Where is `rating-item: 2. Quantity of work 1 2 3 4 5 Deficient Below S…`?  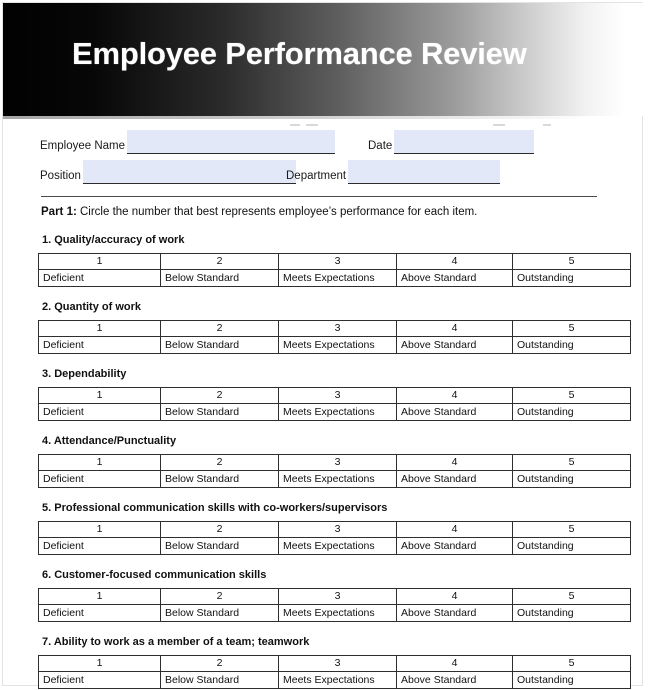
rating-item: 2. Quantity of work 1 2 3 4 5 Deficient Below S… is located at coordinates (324, 334).